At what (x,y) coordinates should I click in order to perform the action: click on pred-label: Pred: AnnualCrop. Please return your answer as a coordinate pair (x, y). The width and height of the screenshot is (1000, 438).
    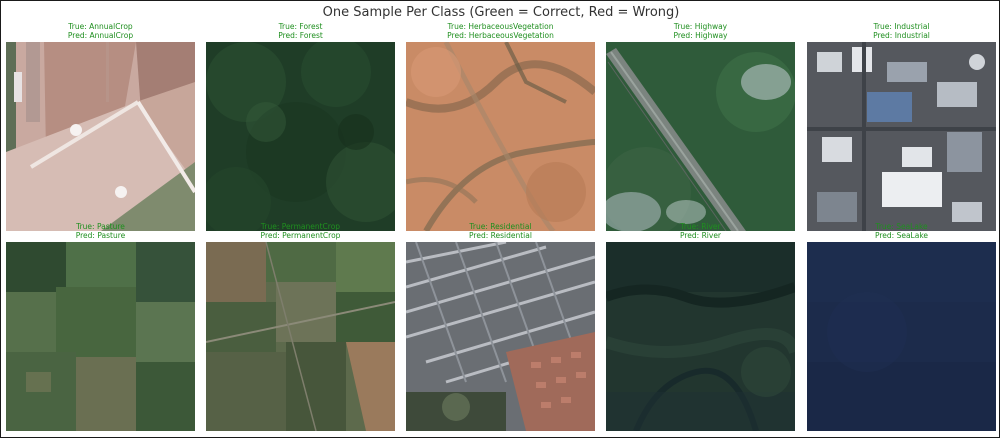
    Looking at the image, I should click on (100, 35).